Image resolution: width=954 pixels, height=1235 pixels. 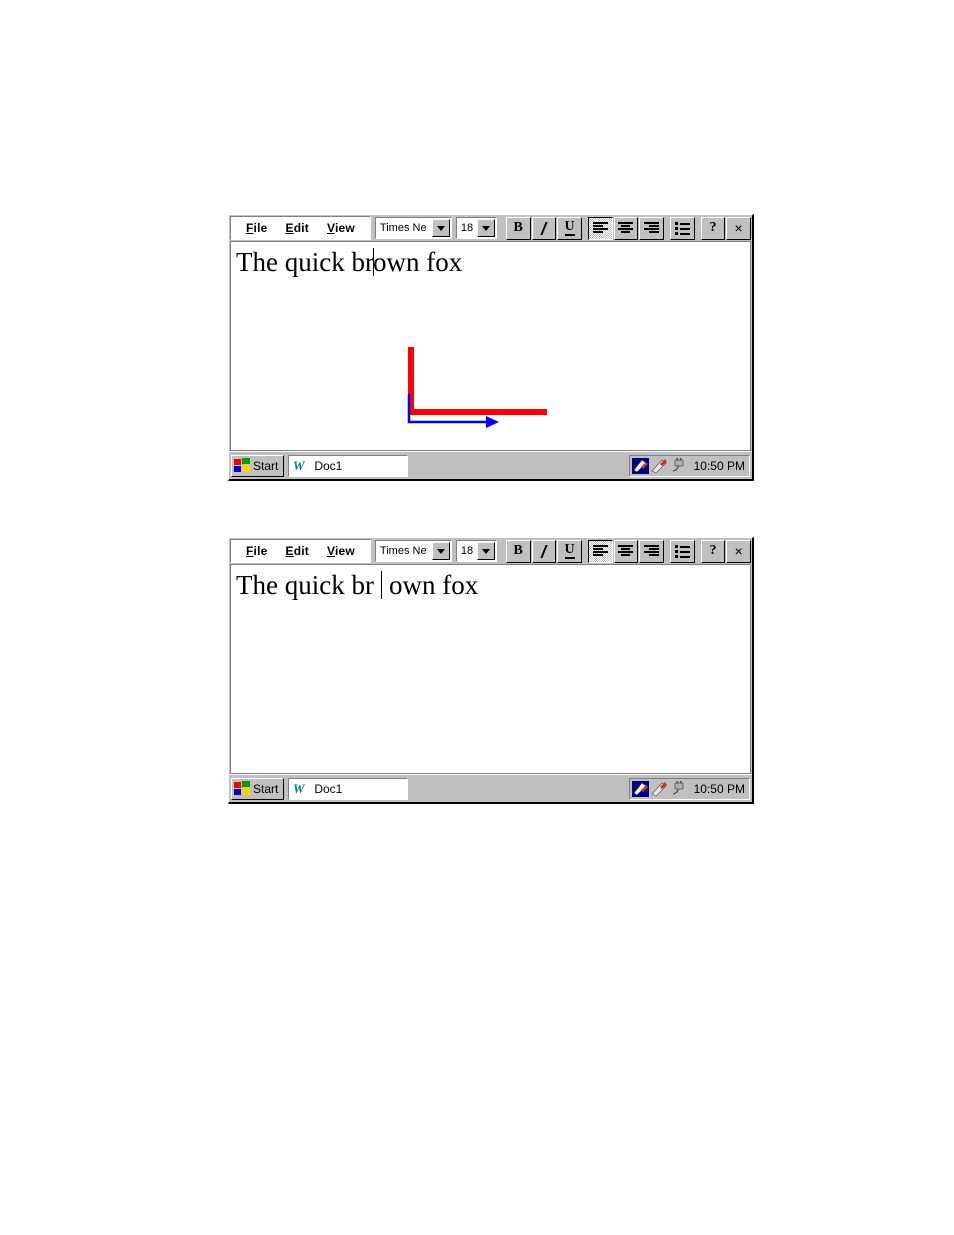 What do you see at coordinates (490, 788) in the screenshot?
I see `taskbar-bottom: Start W Doc1 10:50 PM` at bounding box center [490, 788].